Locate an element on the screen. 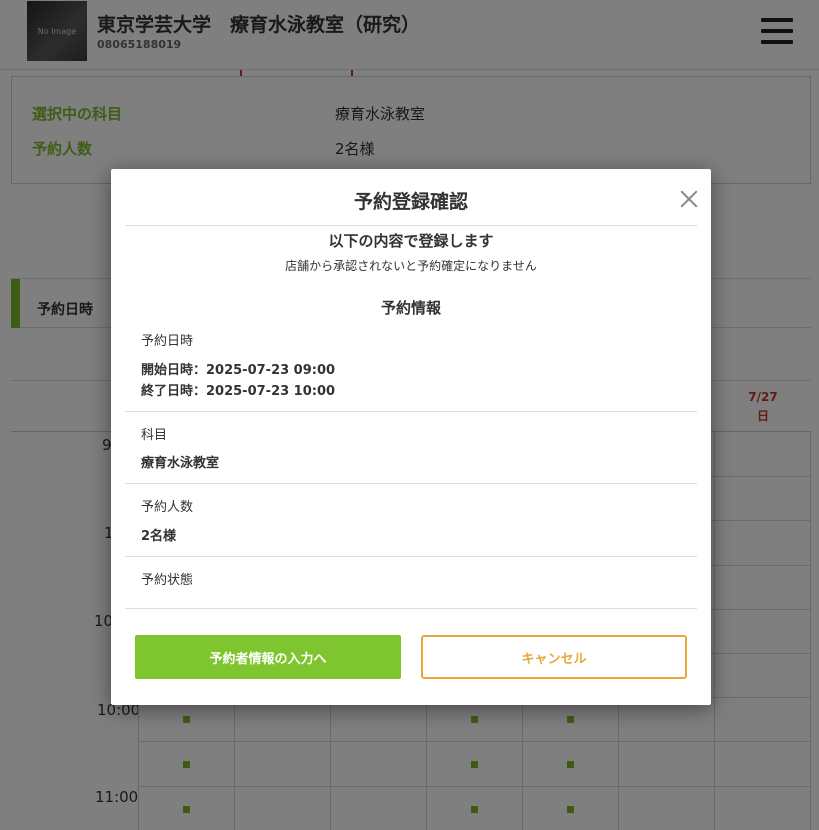  cancel-button: キャンセル is located at coordinates (554, 657).